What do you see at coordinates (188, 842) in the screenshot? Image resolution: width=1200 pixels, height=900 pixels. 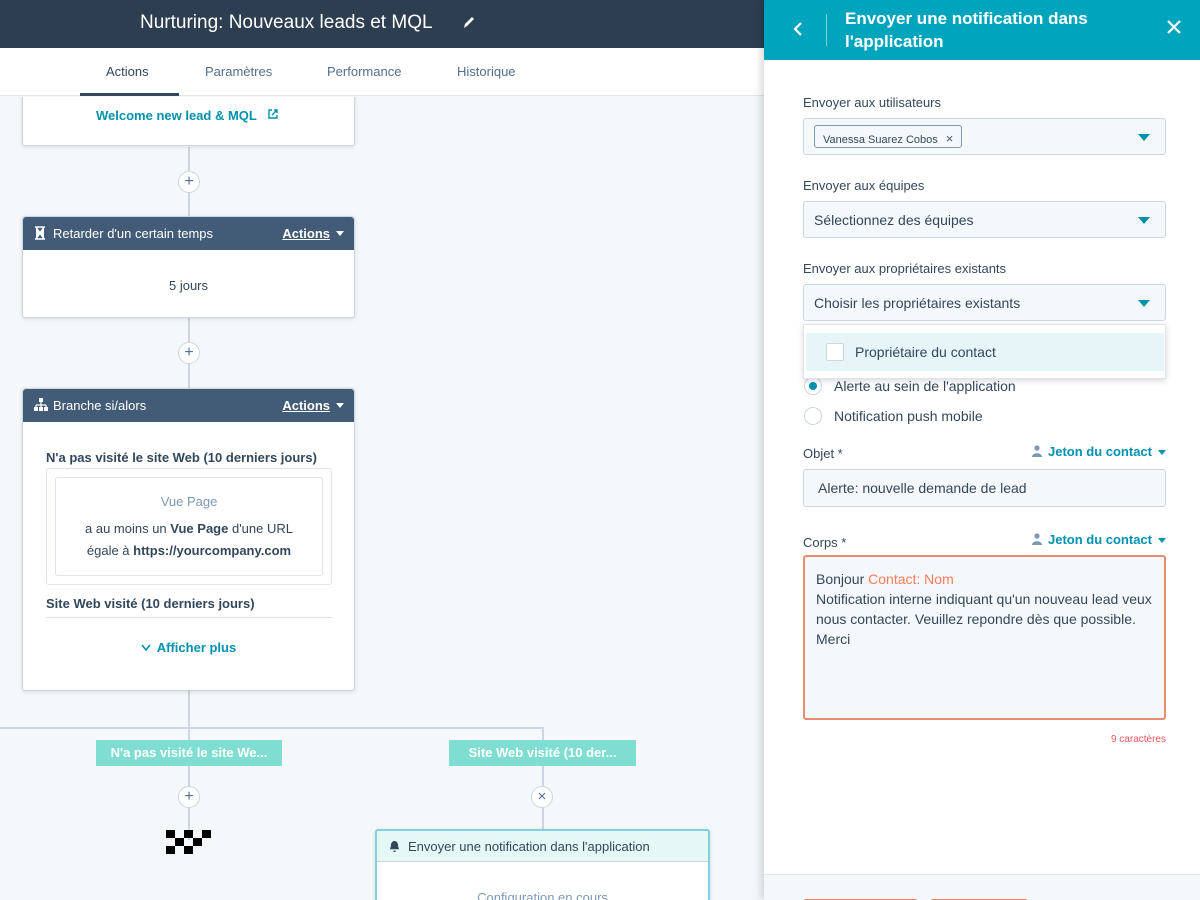 I see `end-flag-icon` at bounding box center [188, 842].